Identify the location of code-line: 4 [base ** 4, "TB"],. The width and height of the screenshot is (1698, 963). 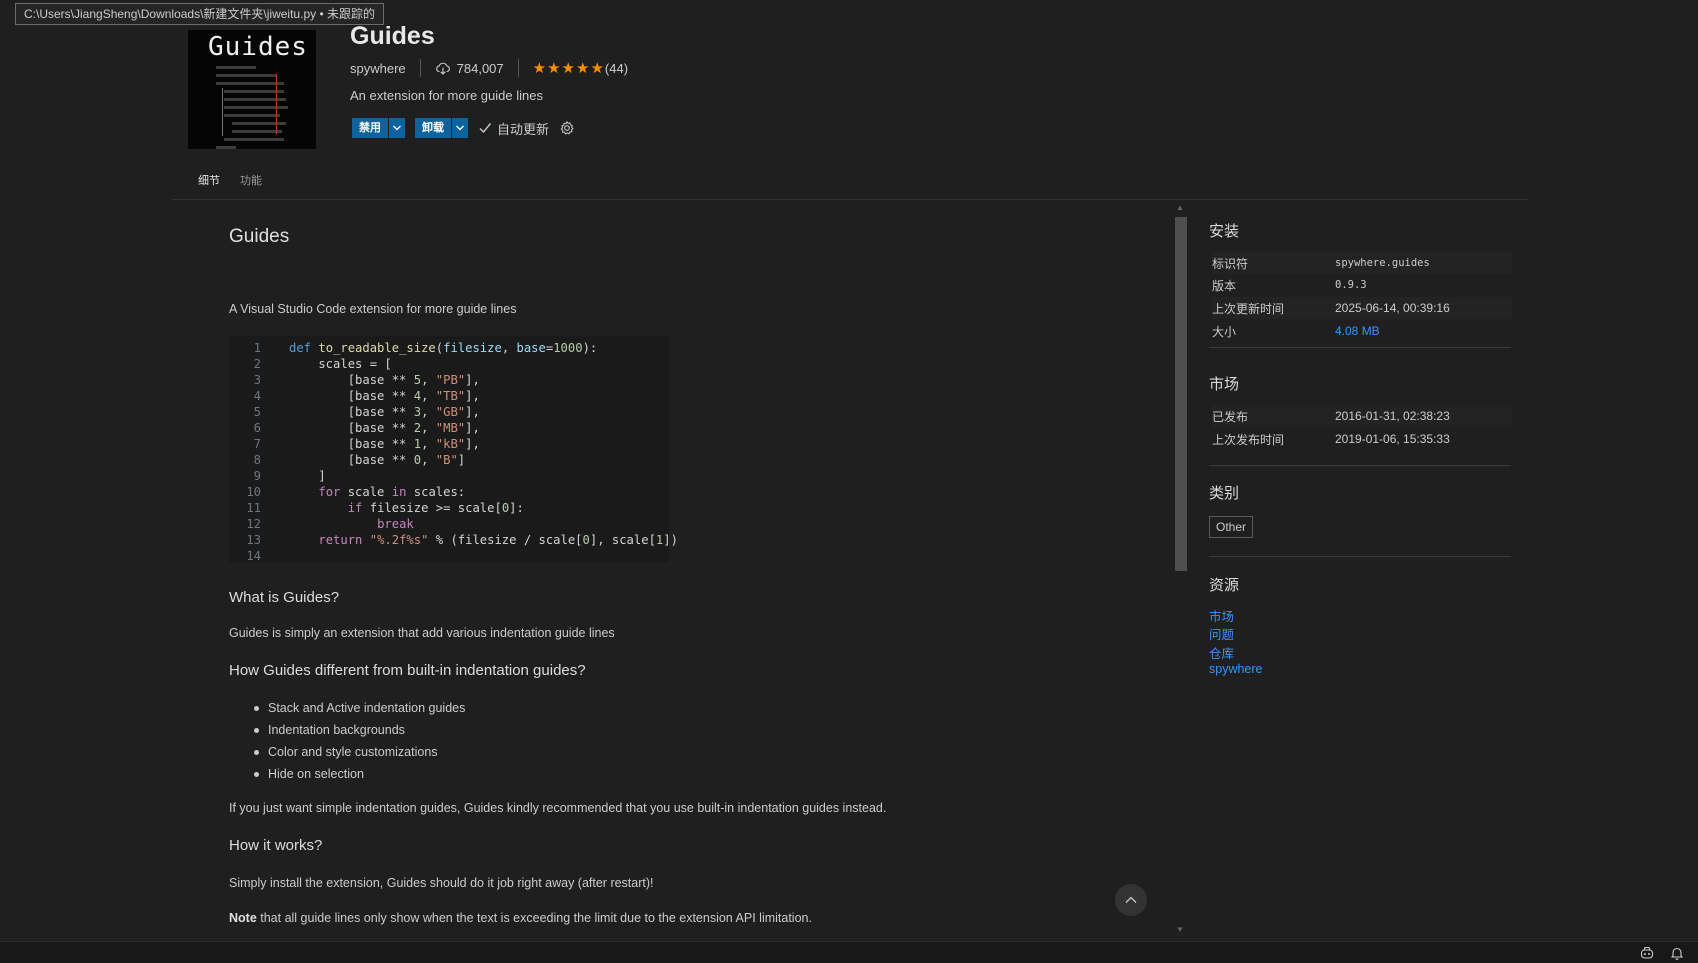
(366, 396).